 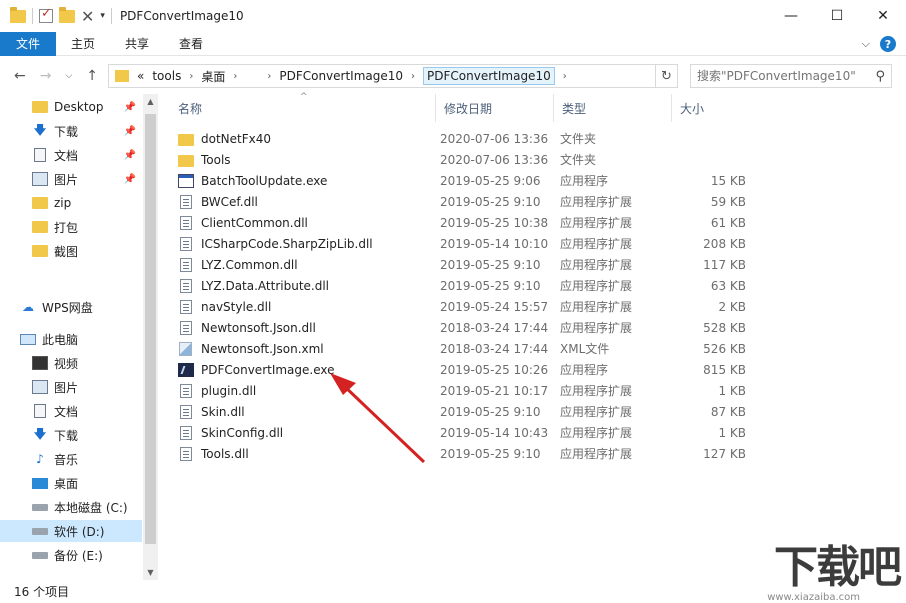 I want to click on expand-ribbon-icon: ⌵, so click(x=866, y=44).